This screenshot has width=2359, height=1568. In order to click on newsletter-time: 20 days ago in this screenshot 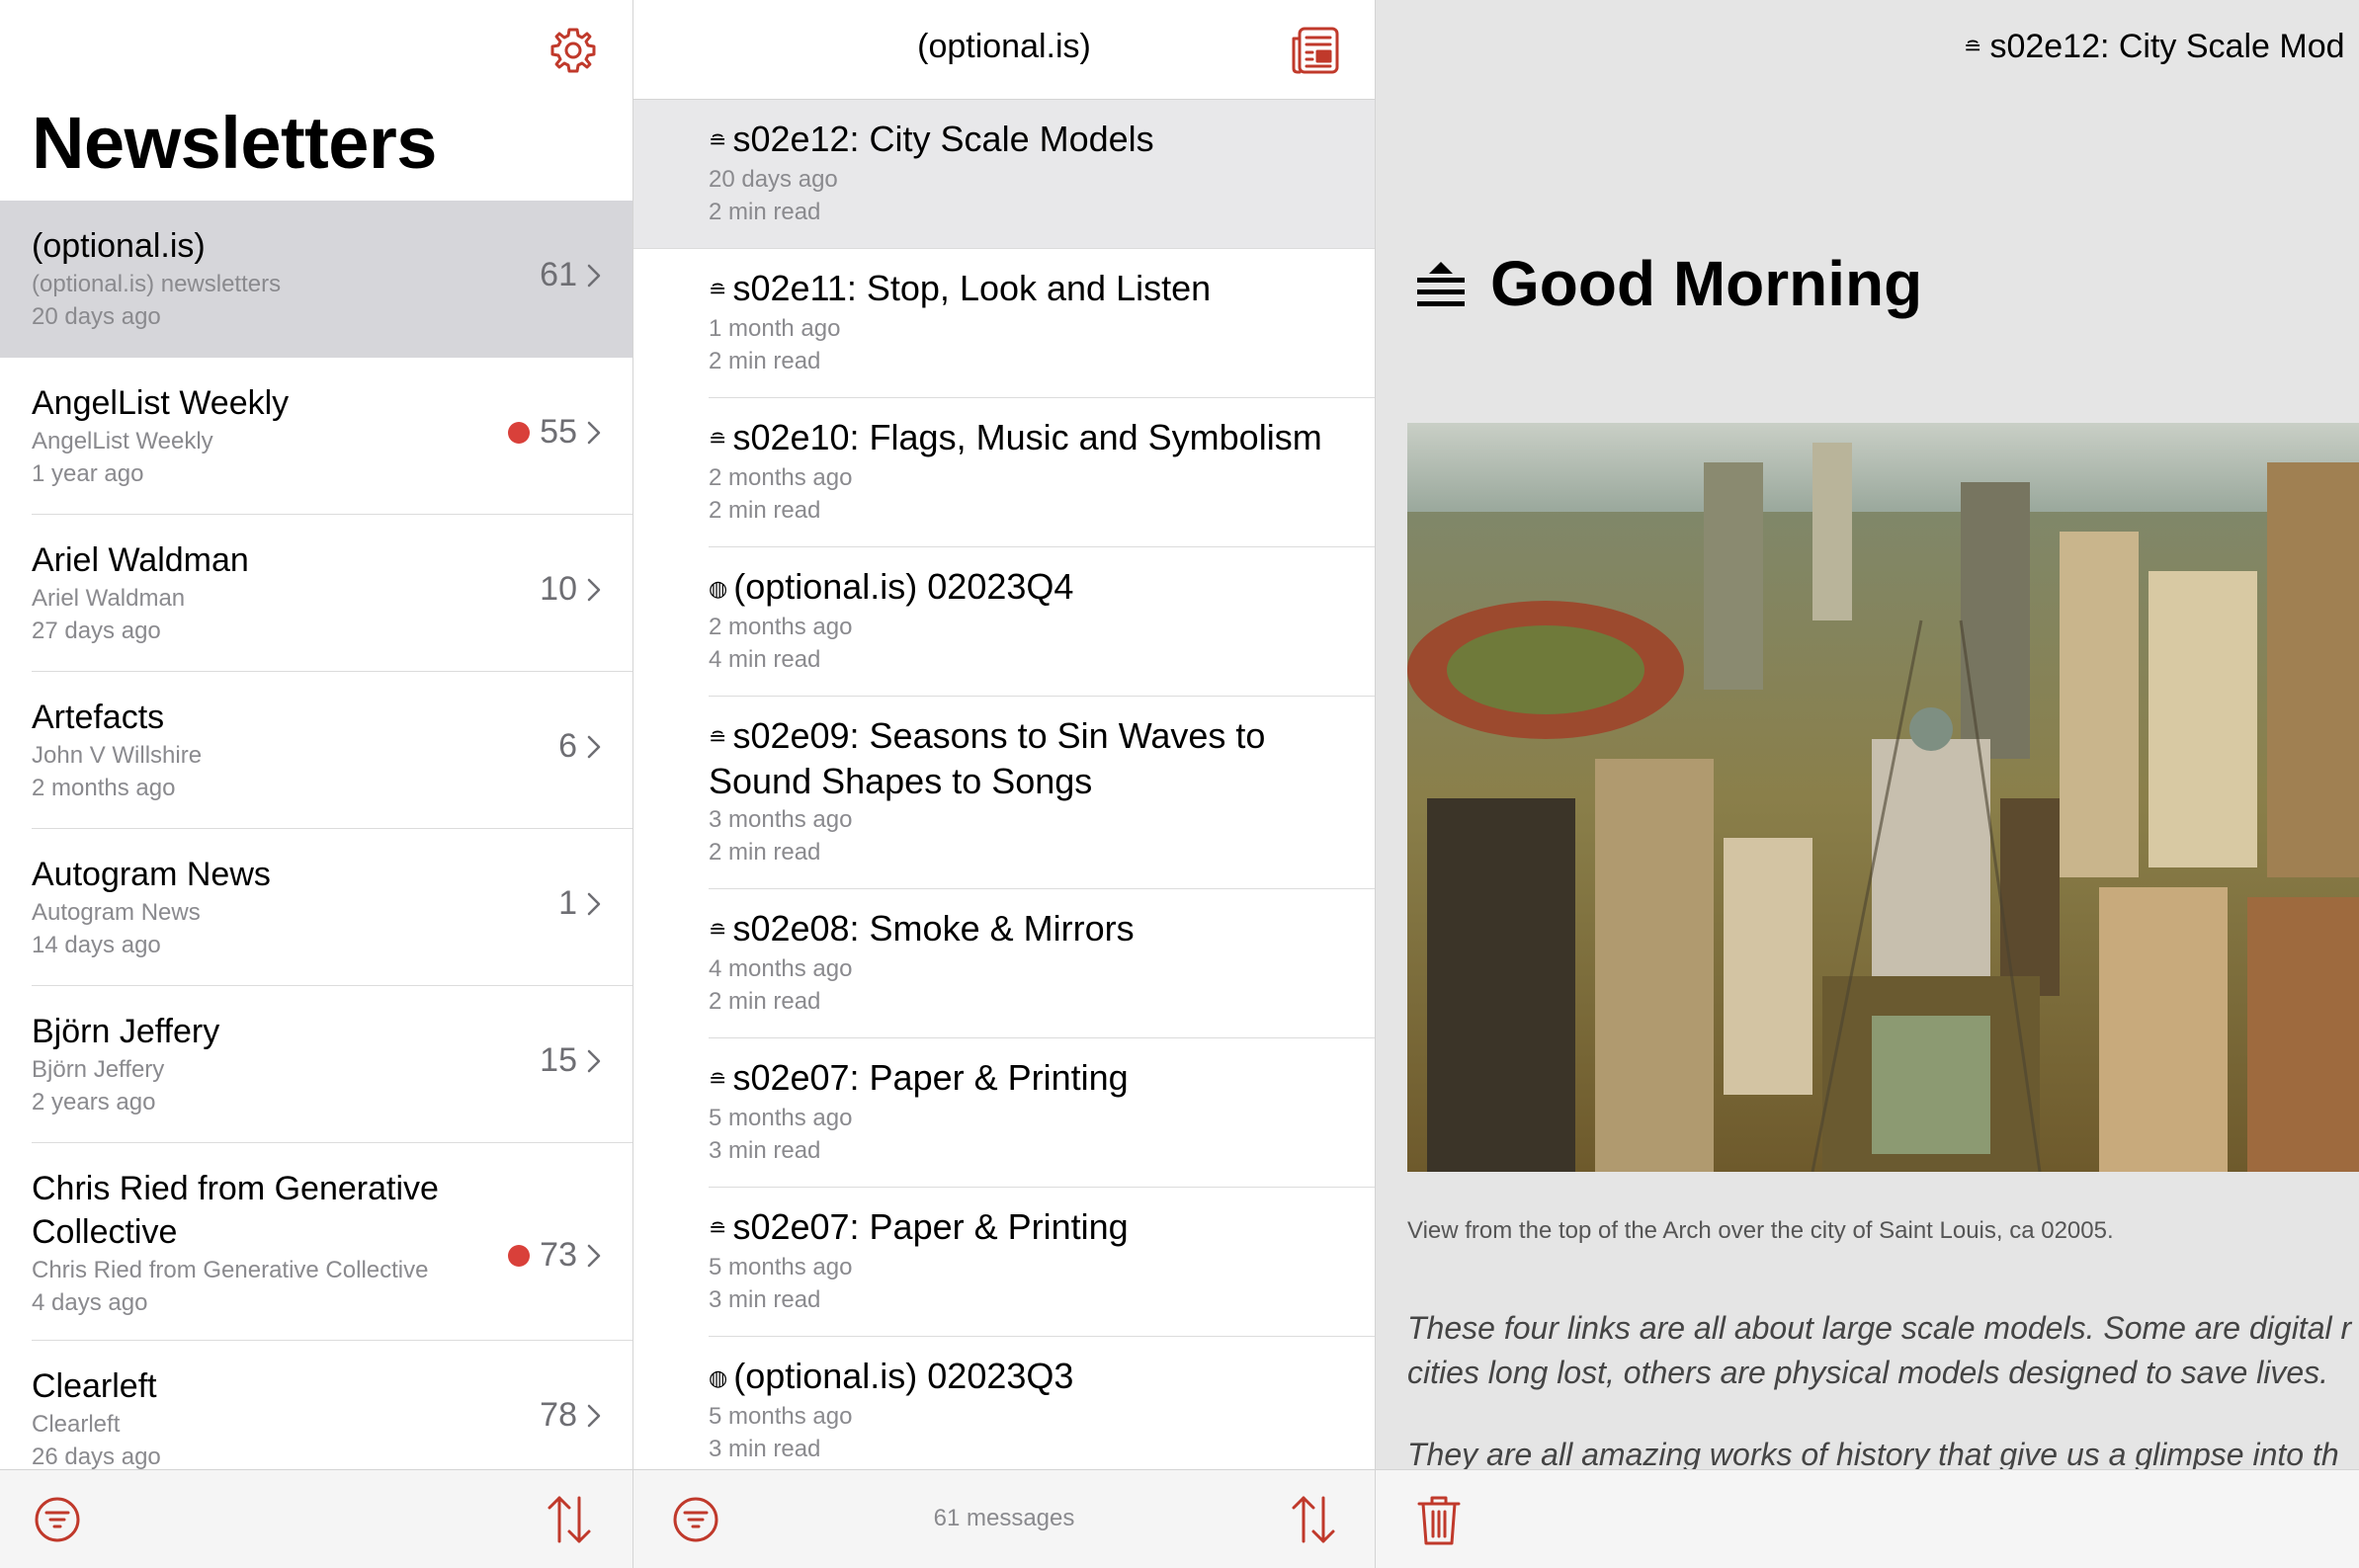, I will do `click(96, 316)`.